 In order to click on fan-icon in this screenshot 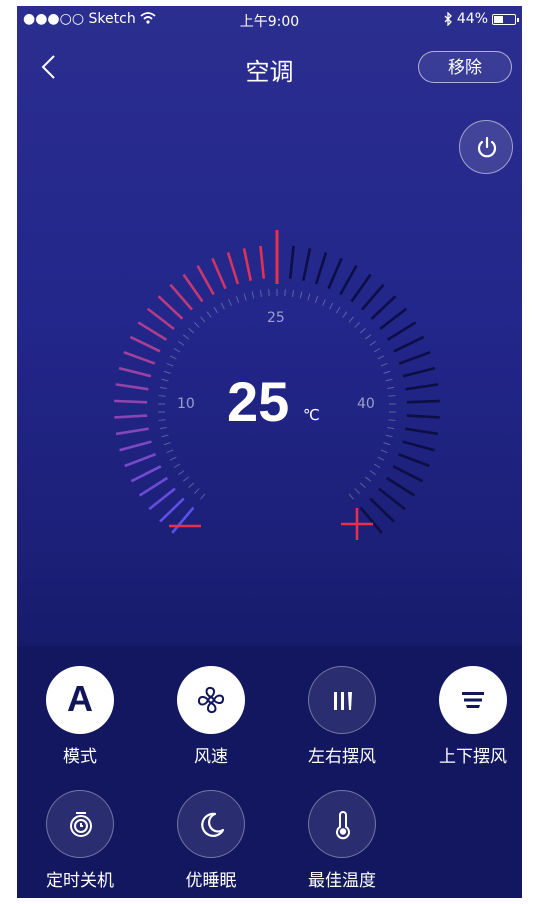, I will do `click(211, 700)`.